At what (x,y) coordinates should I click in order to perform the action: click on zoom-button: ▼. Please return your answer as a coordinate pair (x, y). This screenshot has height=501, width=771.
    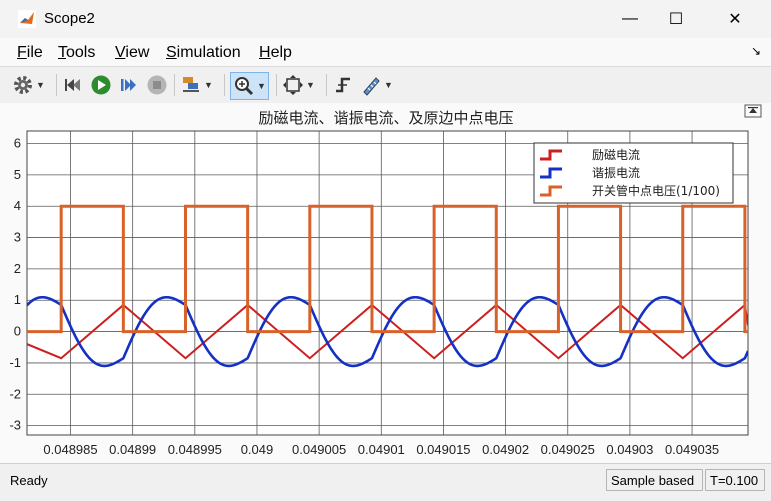
    Looking at the image, I should click on (249, 86).